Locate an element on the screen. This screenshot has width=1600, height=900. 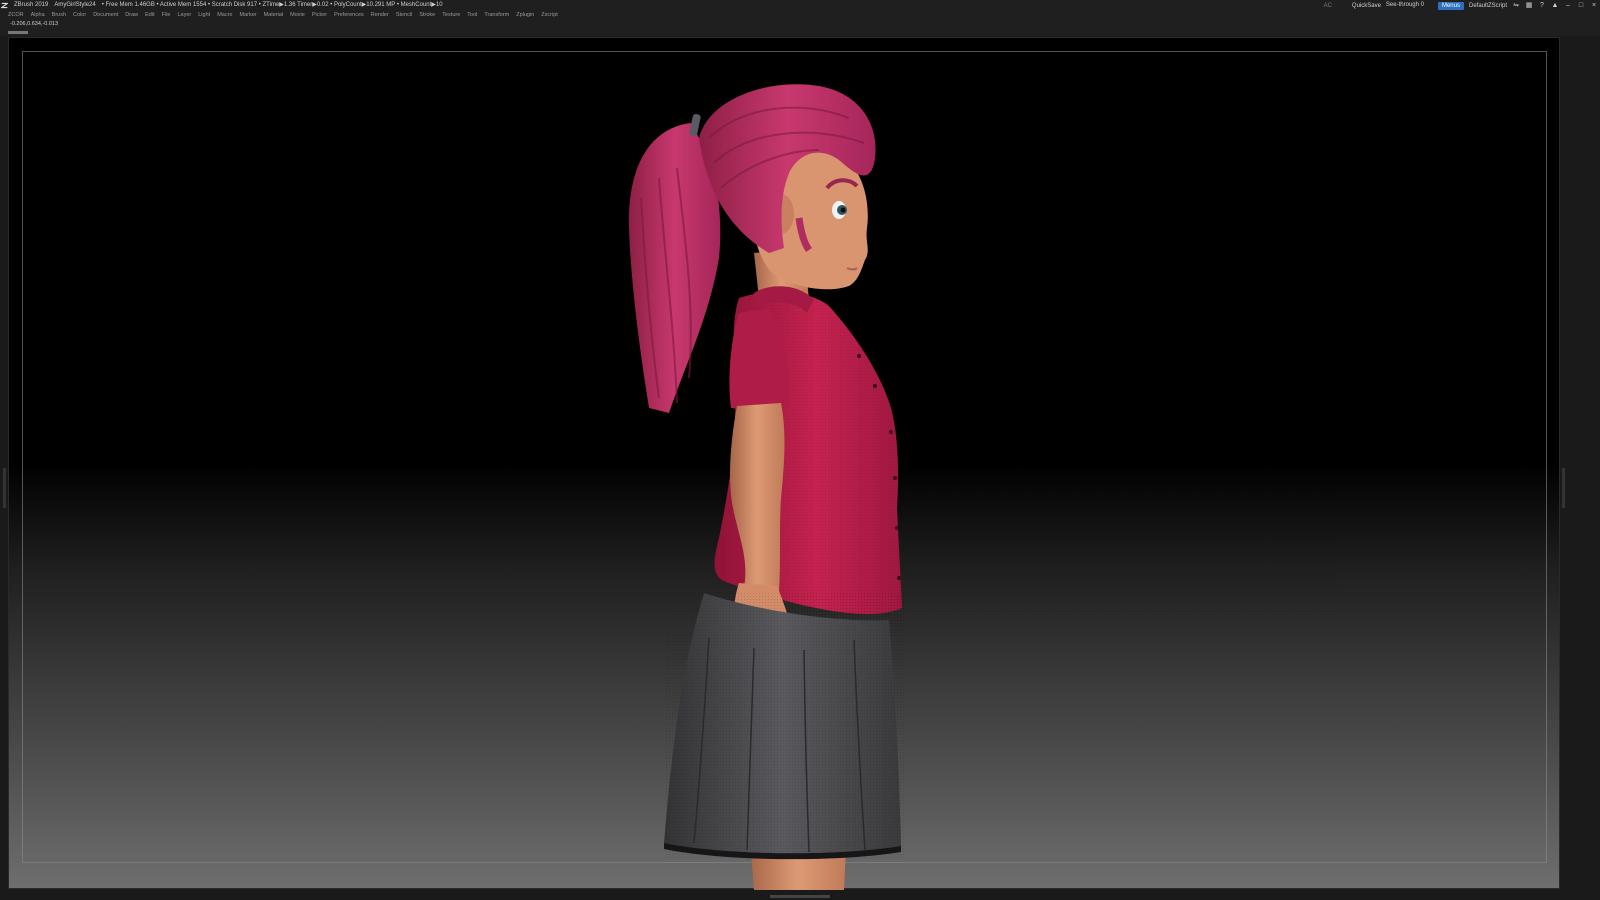
minimize-icon: – is located at coordinates (1568, 6).